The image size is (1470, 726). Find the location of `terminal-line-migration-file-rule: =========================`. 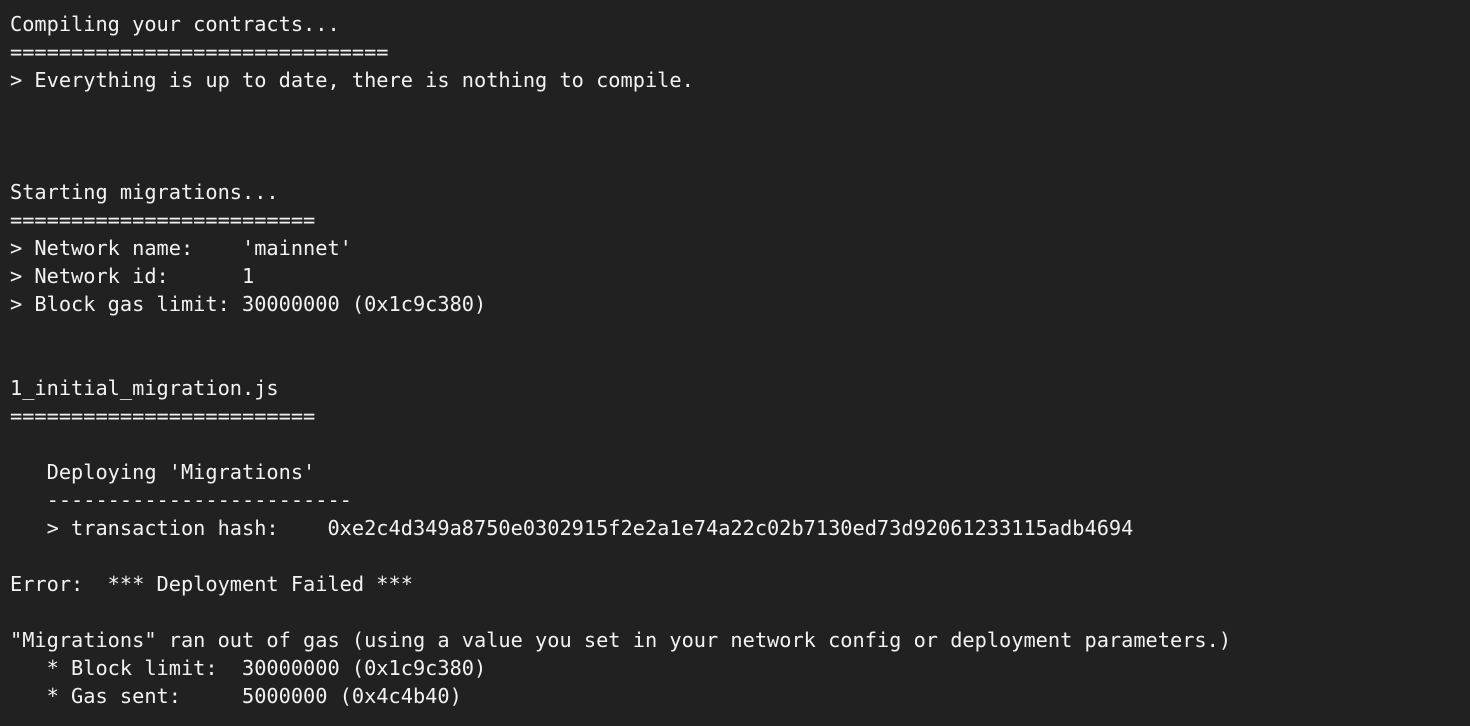

terminal-line-migration-file-rule: ========================= is located at coordinates (163, 416).